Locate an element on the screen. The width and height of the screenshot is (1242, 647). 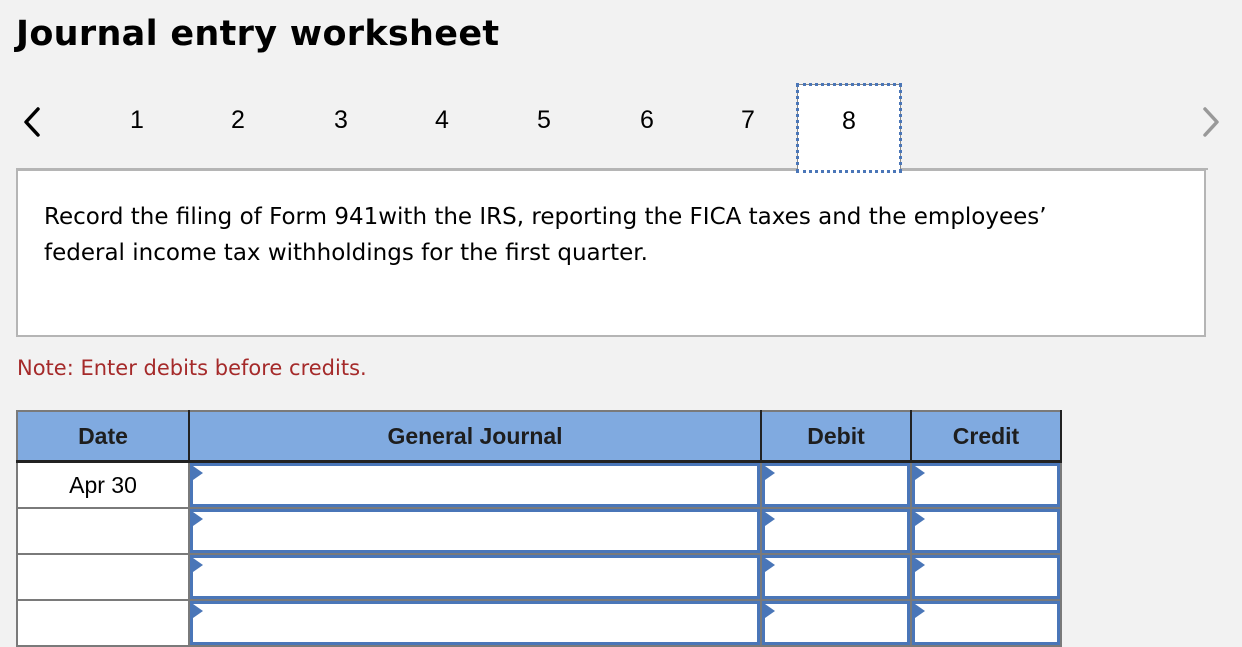
chevron-left-icon is located at coordinates (32, 122).